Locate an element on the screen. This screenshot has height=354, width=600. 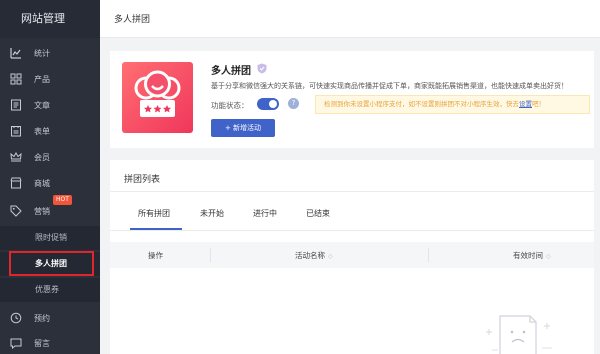
sidebar-item-articles: 文章 is located at coordinates (50, 105).